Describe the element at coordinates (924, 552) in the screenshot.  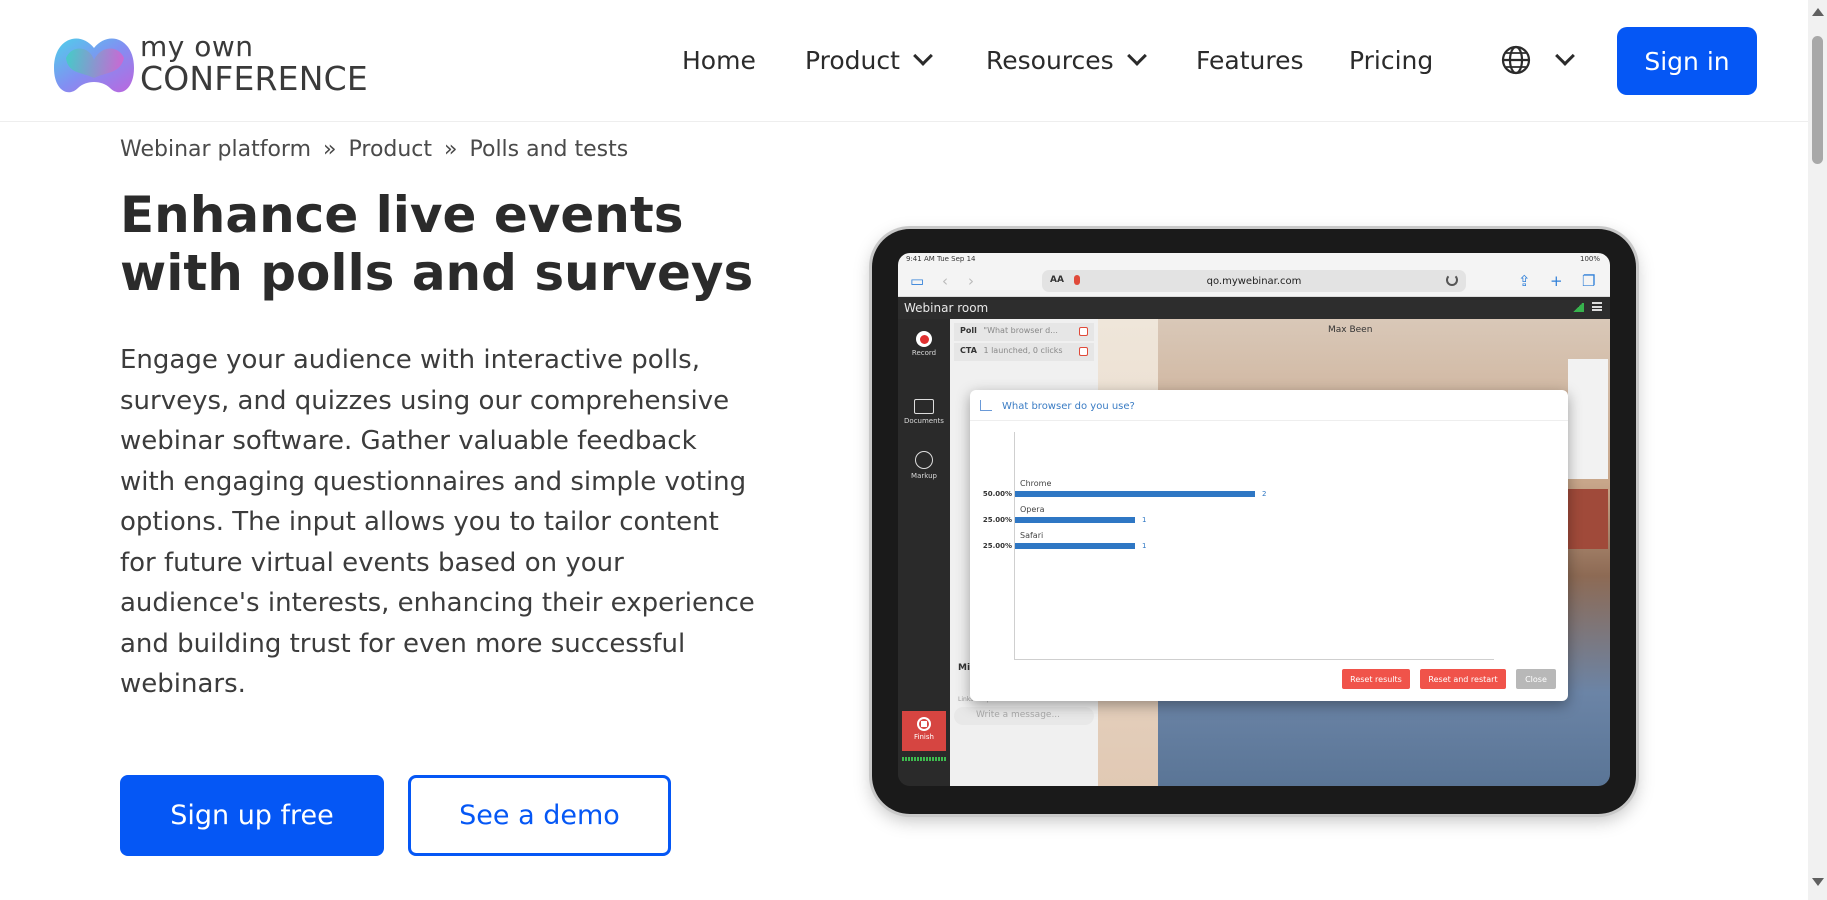
I see `room-sidebar: Record Documents Markup Finish` at that location.